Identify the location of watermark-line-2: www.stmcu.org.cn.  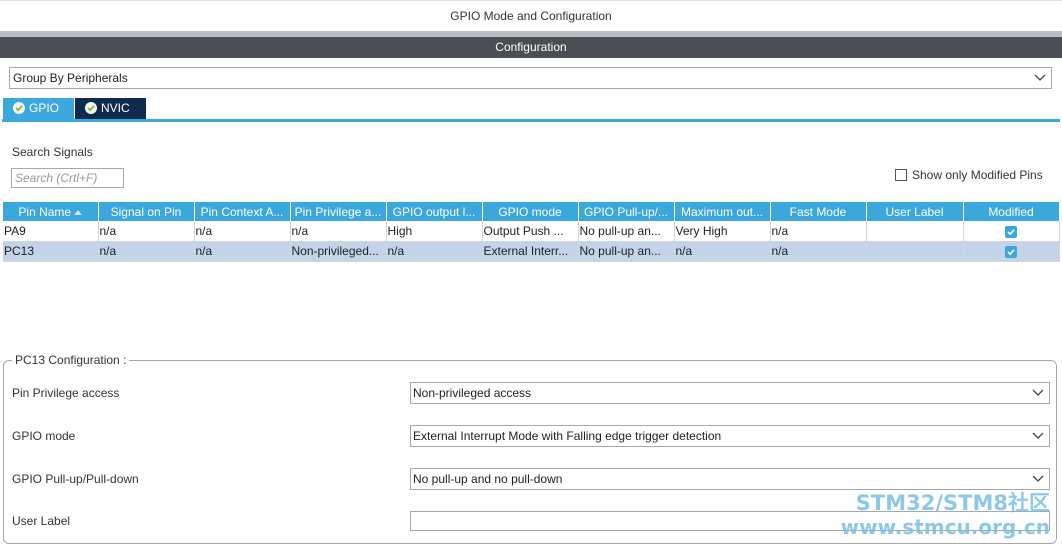
(945, 527).